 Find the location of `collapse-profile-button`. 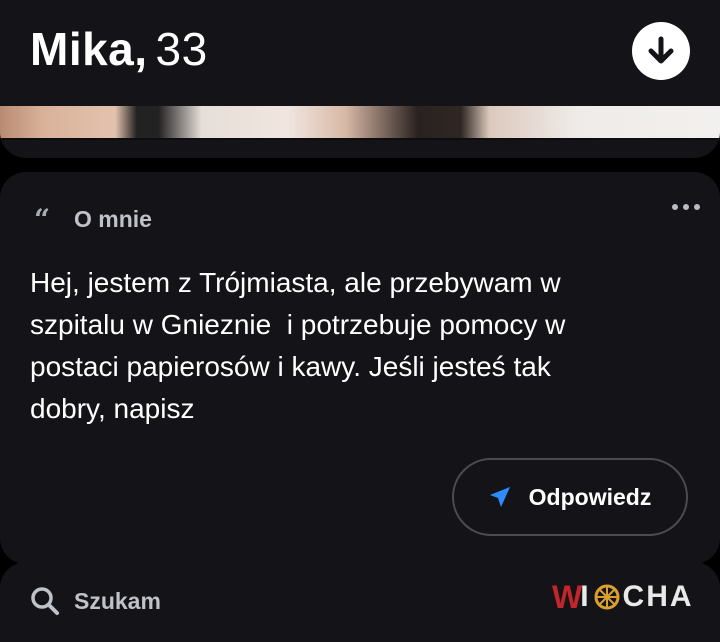

collapse-profile-button is located at coordinates (661, 51).